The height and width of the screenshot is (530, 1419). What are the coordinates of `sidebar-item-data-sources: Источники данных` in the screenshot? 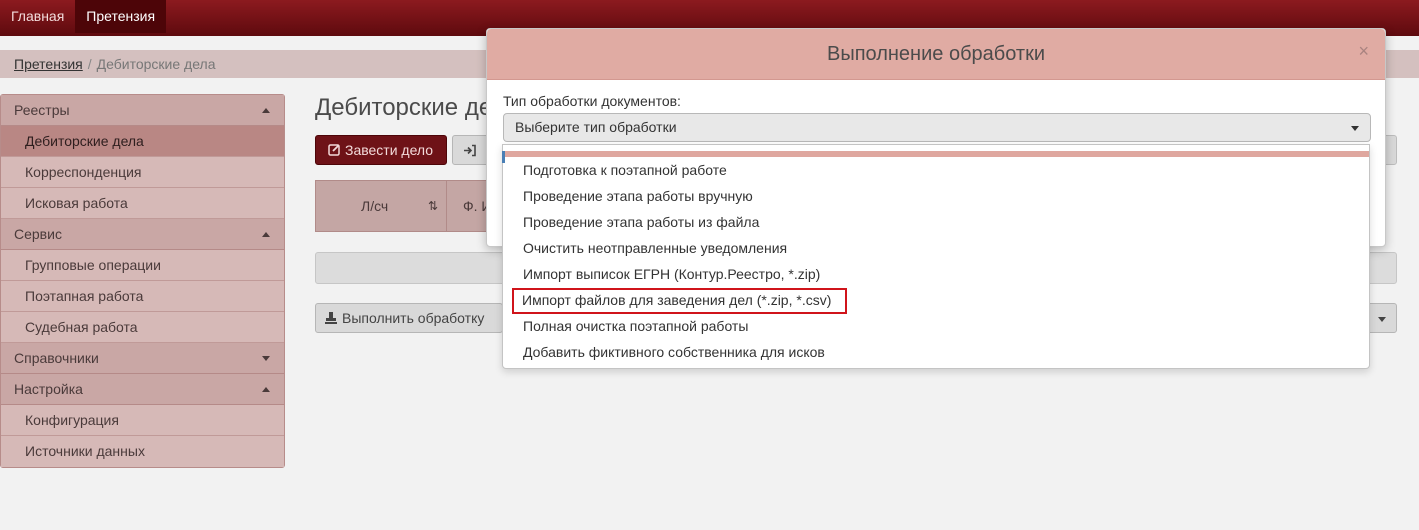 It's located at (142, 451).